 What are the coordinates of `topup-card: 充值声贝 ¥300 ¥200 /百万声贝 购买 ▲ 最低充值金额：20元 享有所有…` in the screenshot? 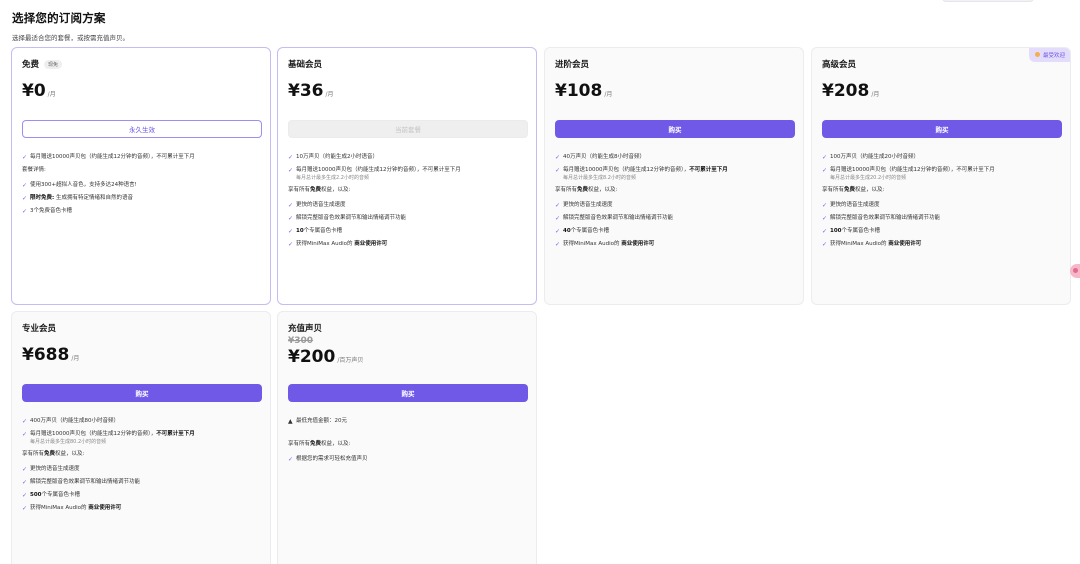 It's located at (407, 437).